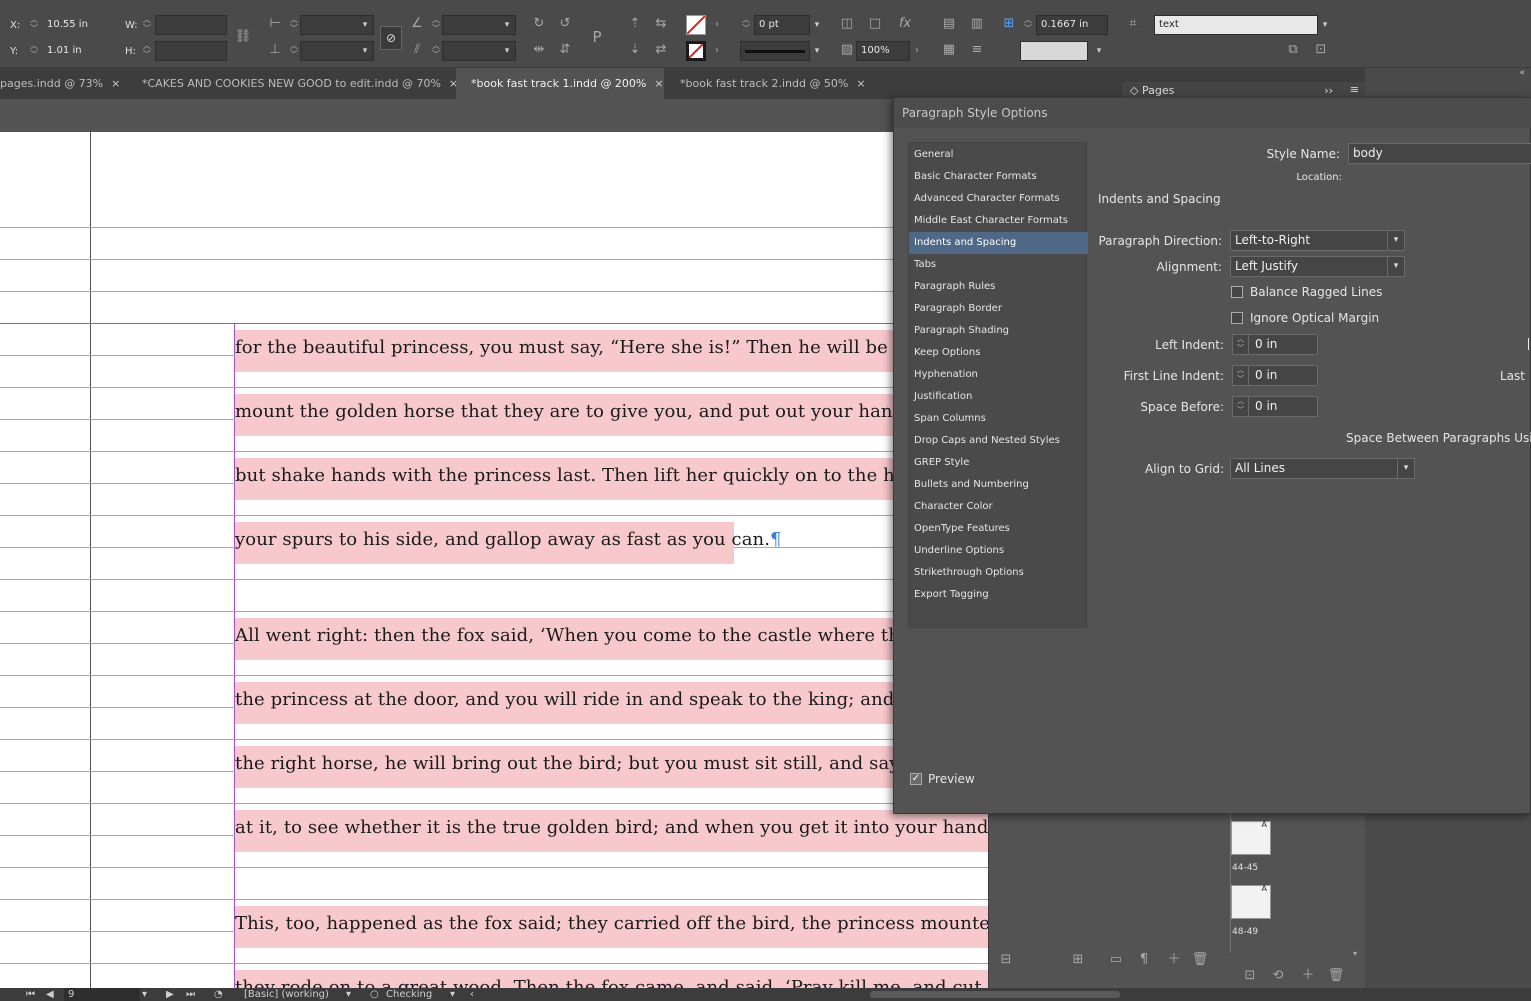 Image resolution: width=1531 pixels, height=1001 pixels. What do you see at coordinates (191, 25) in the screenshot?
I see `w-field` at bounding box center [191, 25].